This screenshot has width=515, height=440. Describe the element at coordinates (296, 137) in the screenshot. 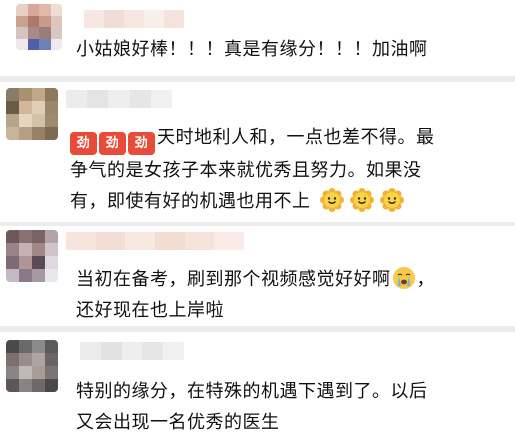

I see `comment-text-line: 天时地利人和，一点也差不得。最` at that location.